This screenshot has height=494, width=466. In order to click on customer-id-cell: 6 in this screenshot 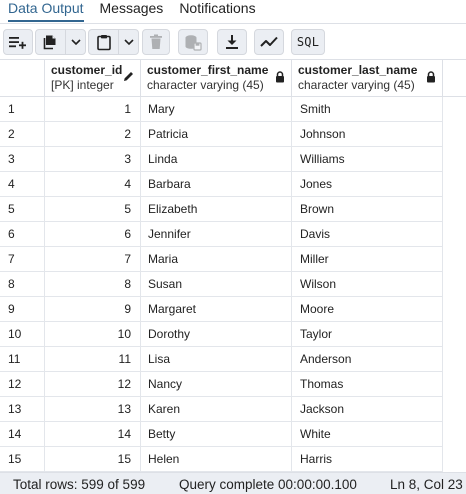, I will do `click(93, 234)`.